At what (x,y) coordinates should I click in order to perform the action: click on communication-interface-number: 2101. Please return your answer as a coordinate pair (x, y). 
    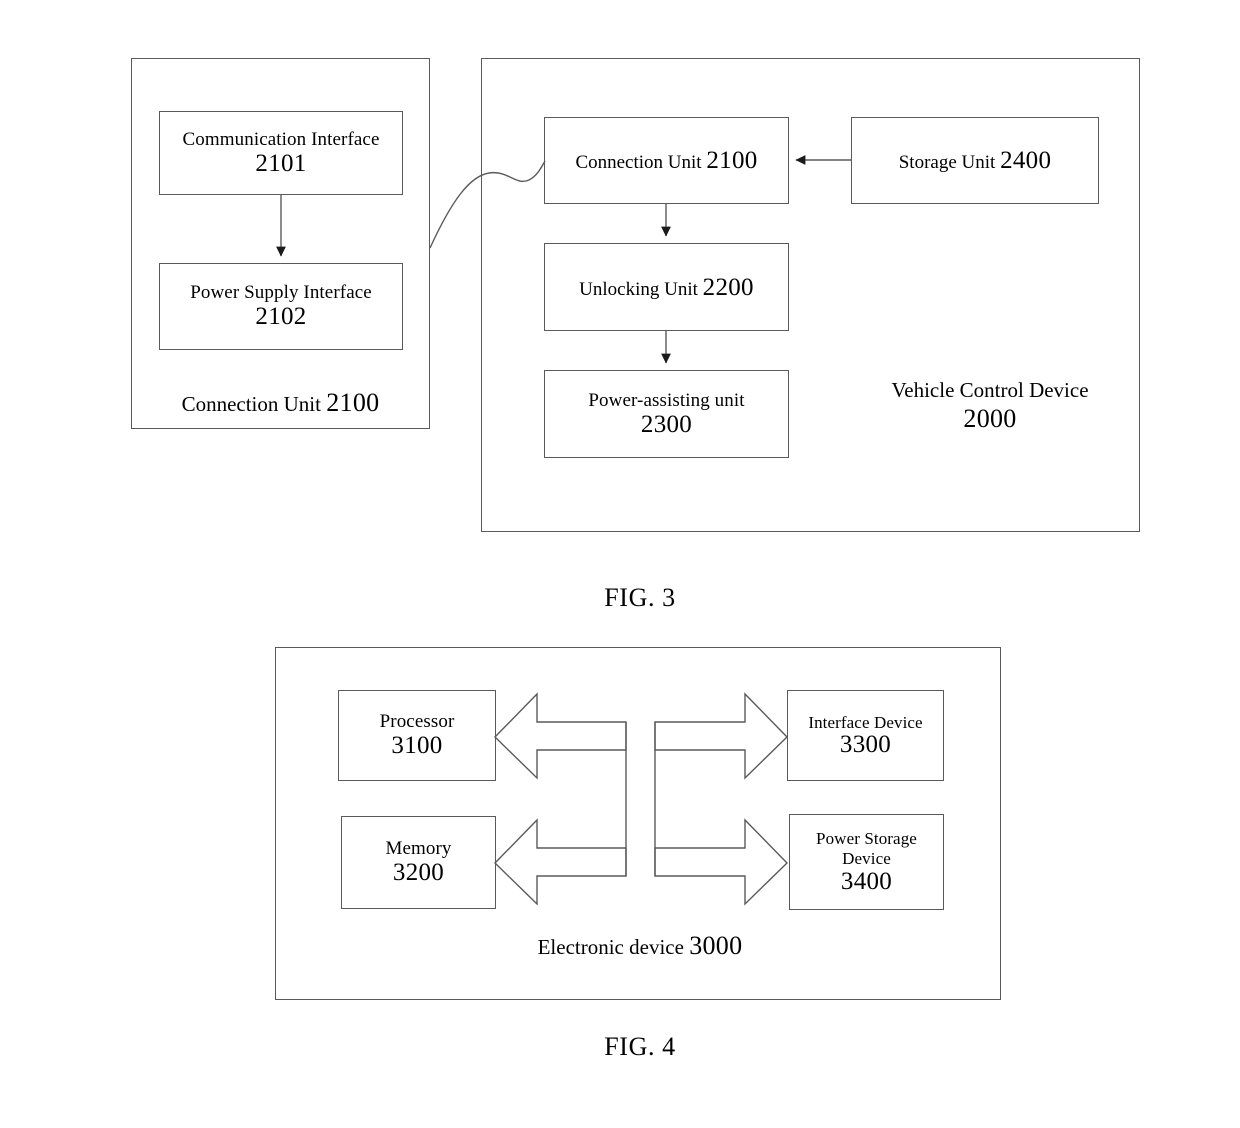
    Looking at the image, I should click on (281, 163).